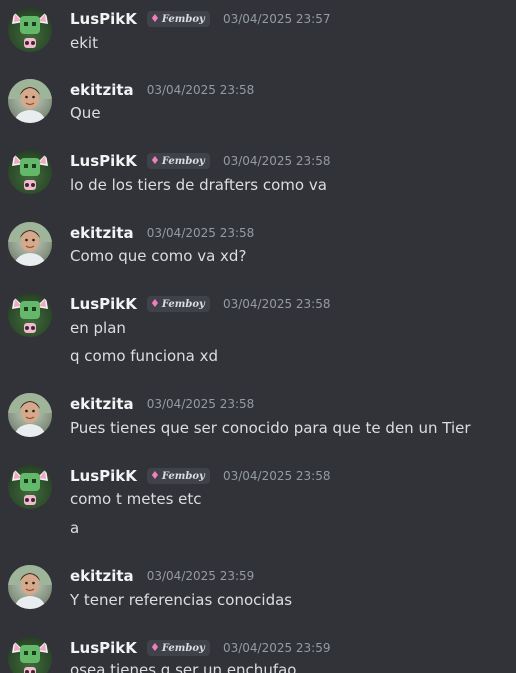  I want to click on message-text: q como funciona xd, so click(144, 356).